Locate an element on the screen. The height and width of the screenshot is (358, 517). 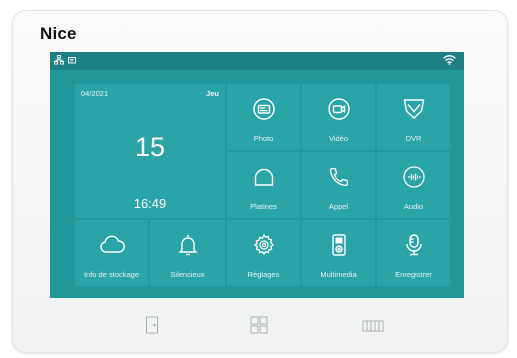
tile-multimedia: Multimedia is located at coordinates (338, 253).